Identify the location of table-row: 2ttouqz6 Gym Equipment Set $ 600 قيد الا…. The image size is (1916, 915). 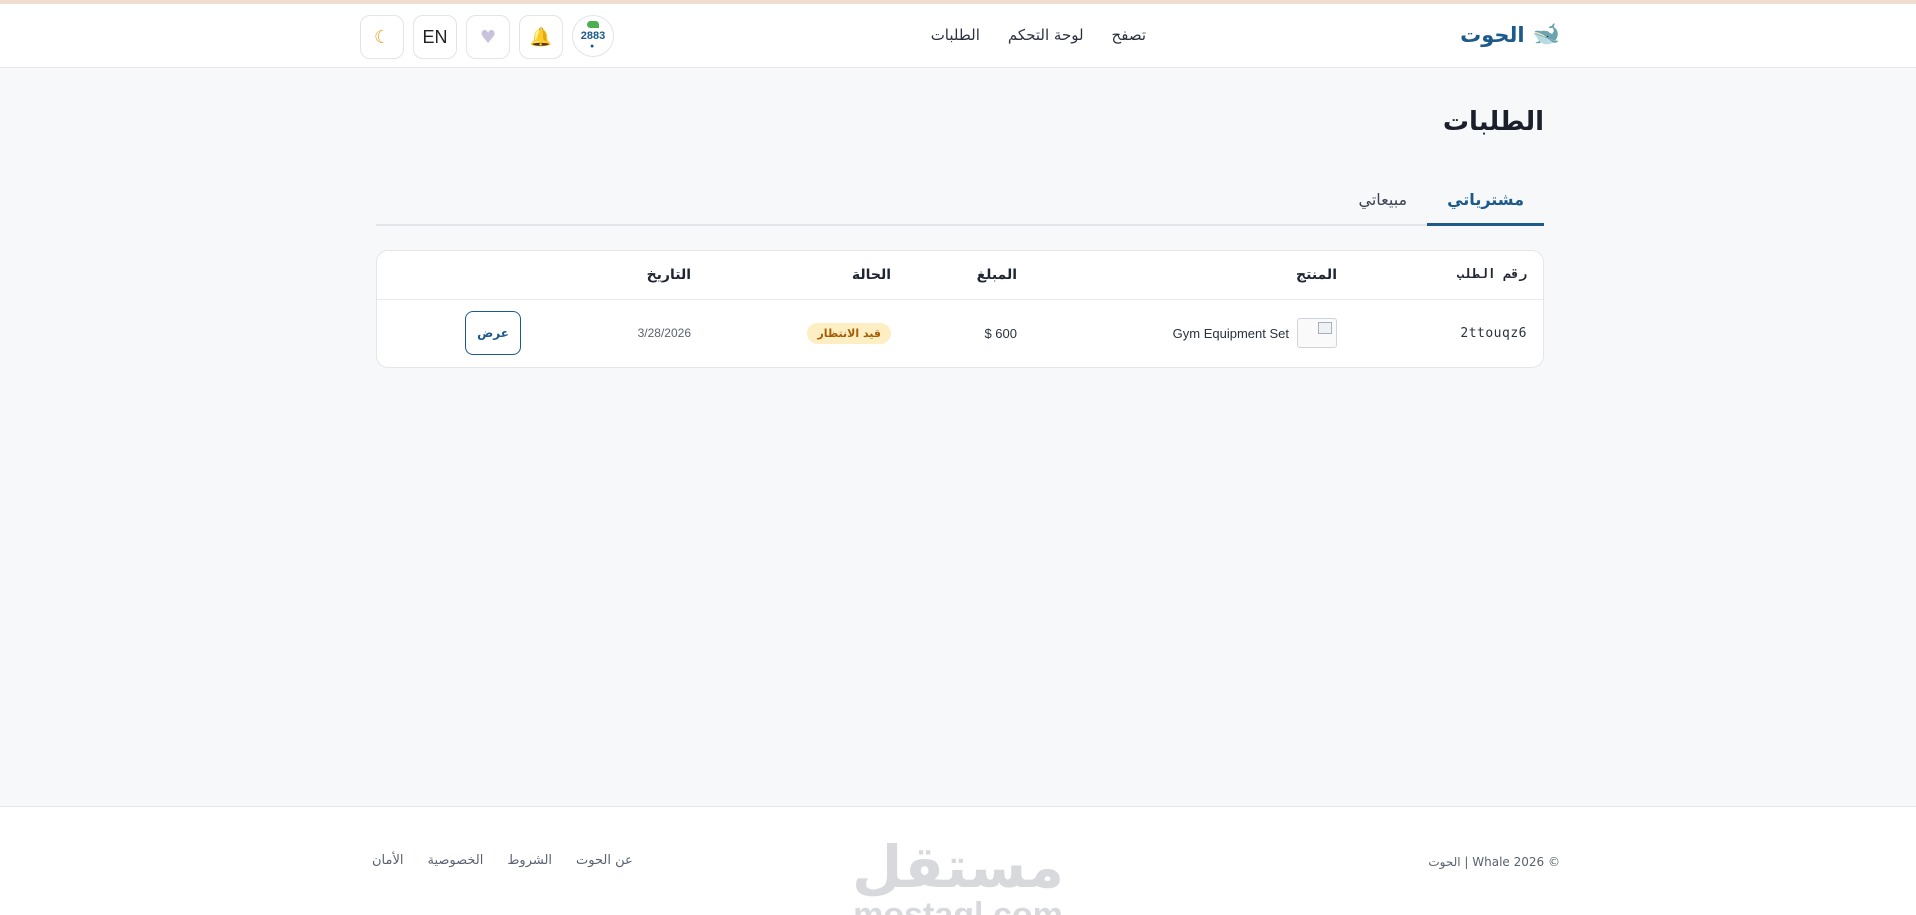
(960, 333).